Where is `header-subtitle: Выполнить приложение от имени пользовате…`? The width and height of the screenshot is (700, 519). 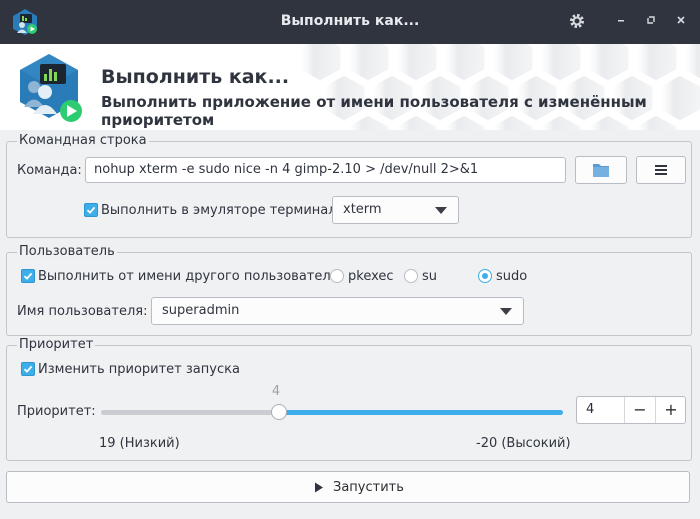
header-subtitle: Выполнить приложение от имени пользовате… is located at coordinates (374, 111).